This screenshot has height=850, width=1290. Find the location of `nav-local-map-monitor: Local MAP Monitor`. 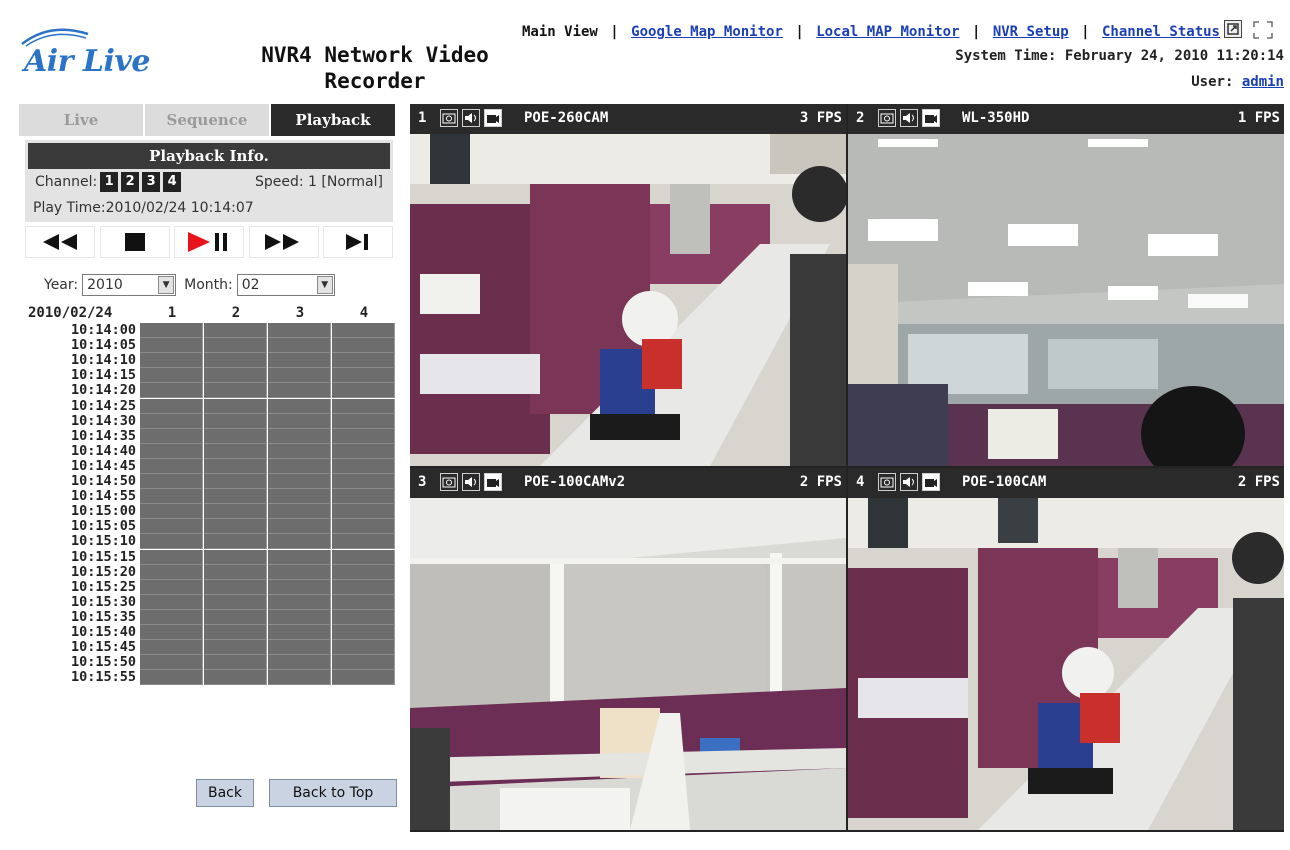

nav-local-map-monitor: Local MAP Monitor is located at coordinates (887, 32).